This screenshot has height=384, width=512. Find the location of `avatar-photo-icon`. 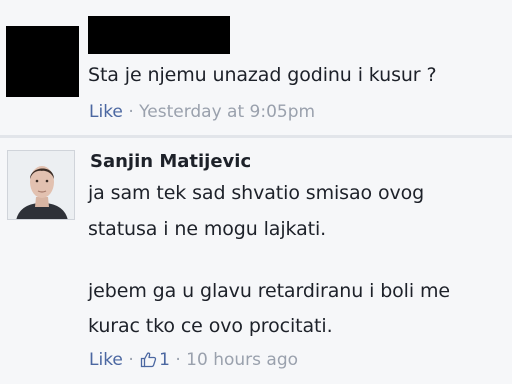

avatar-photo-icon is located at coordinates (41, 185).